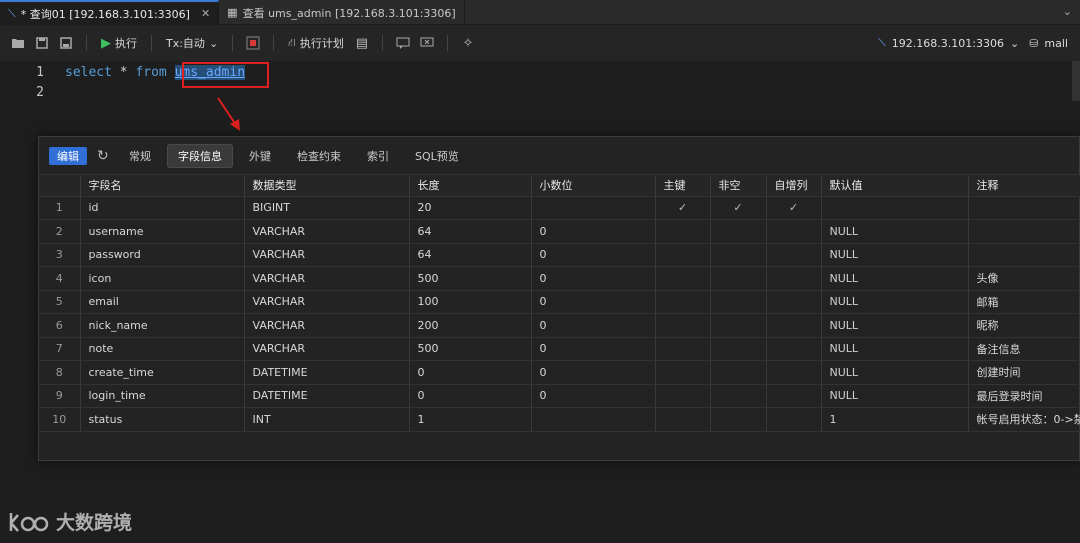  What do you see at coordinates (437, 156) in the screenshot?
I see `tab-sql-preview: SQL预览` at bounding box center [437, 156].